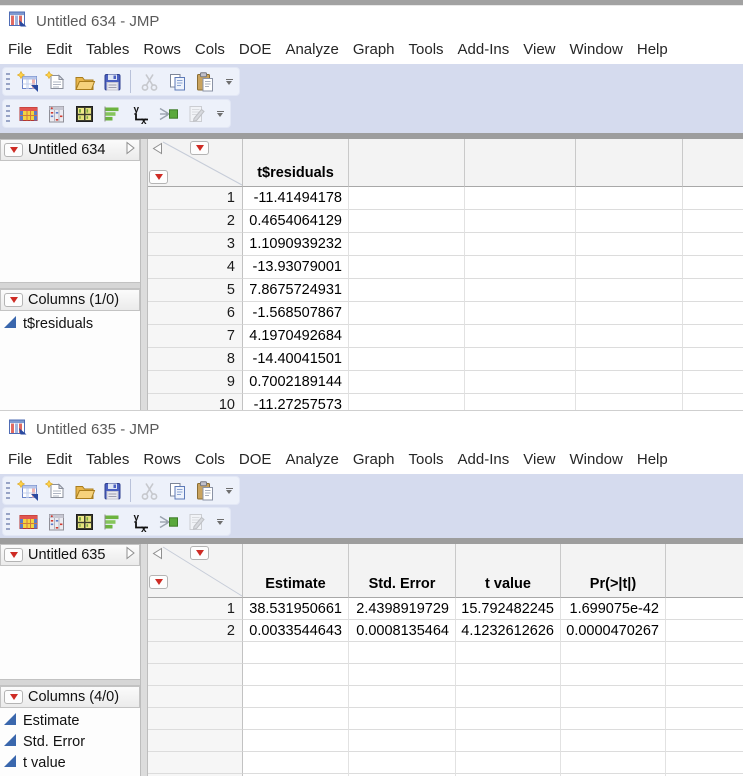 Image resolution: width=743 pixels, height=776 pixels. I want to click on graph-builder-icon, so click(112, 114).